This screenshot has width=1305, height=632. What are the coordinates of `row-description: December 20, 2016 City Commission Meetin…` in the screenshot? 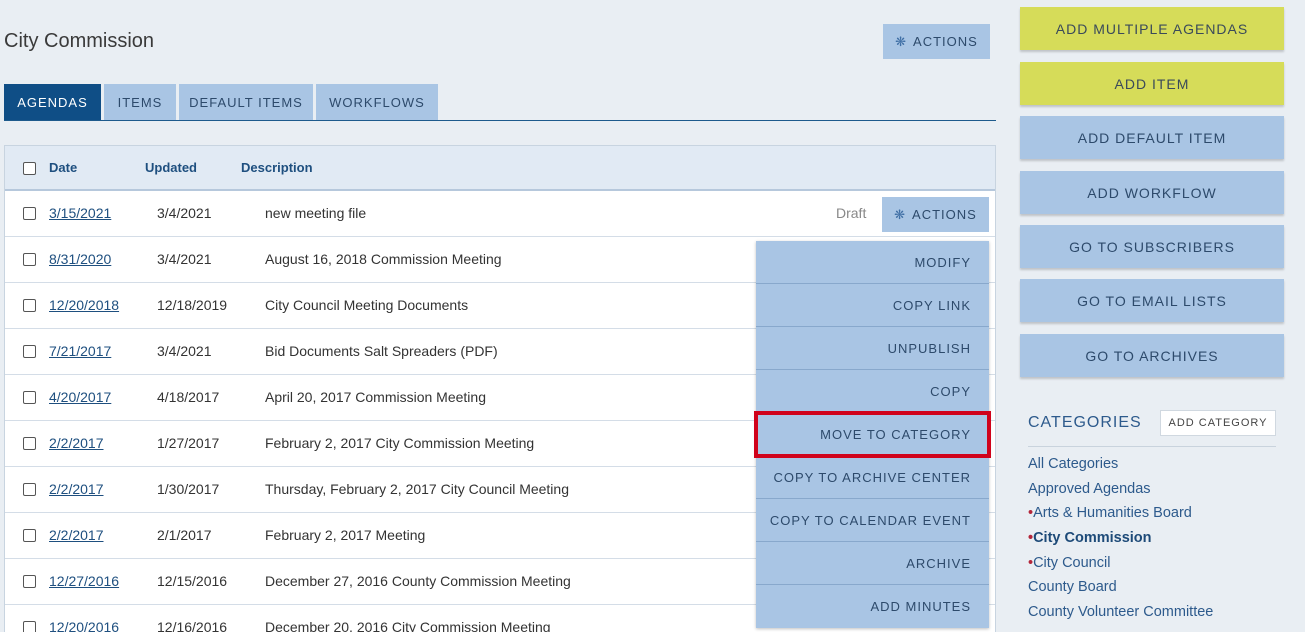 It's located at (408, 625).